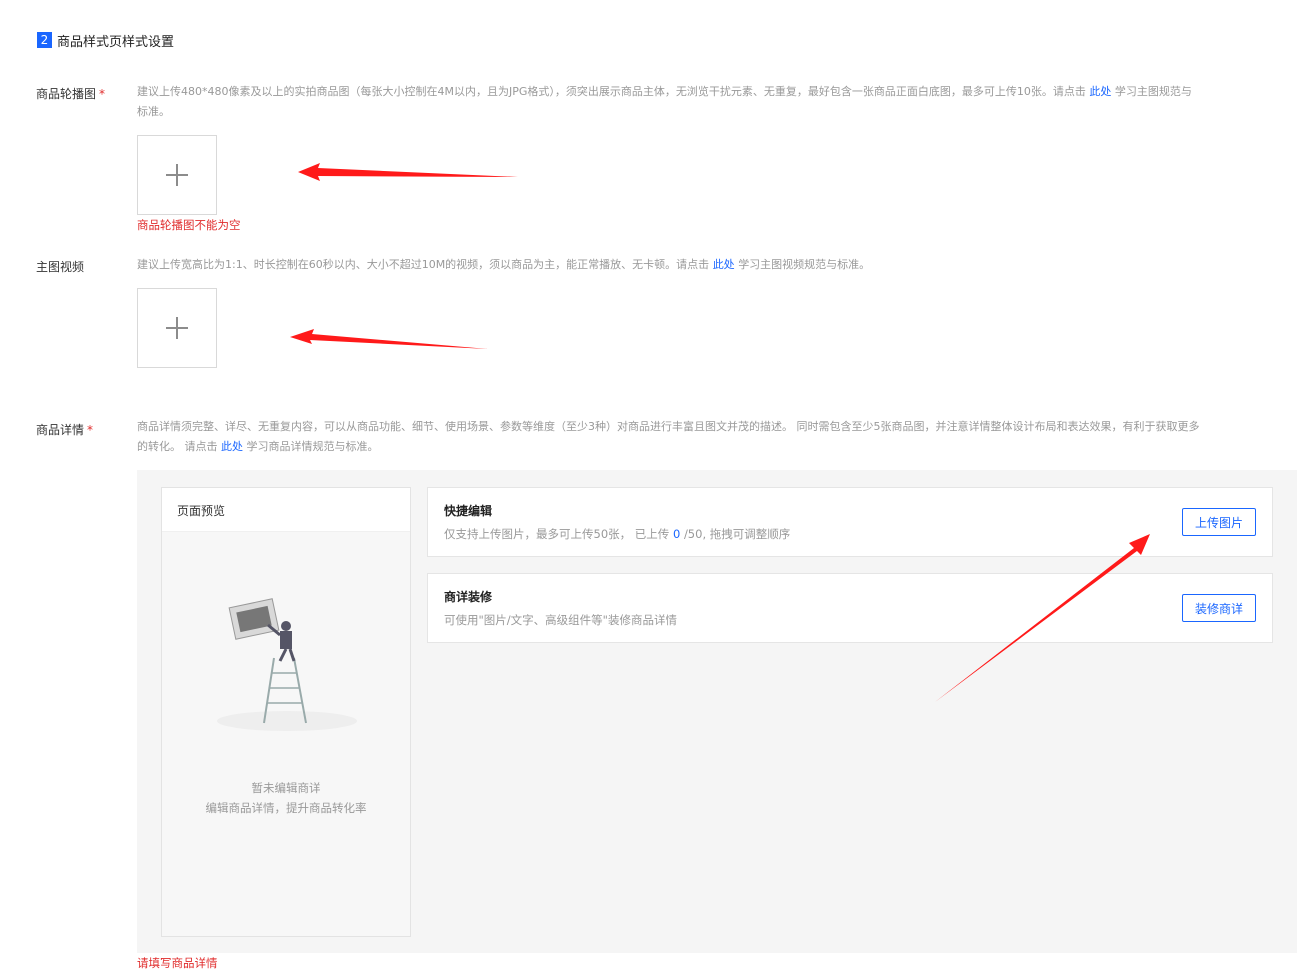 The height and width of the screenshot is (975, 1304). Describe the element at coordinates (286, 510) in the screenshot. I see `page-preview-title: 页面预览` at that location.